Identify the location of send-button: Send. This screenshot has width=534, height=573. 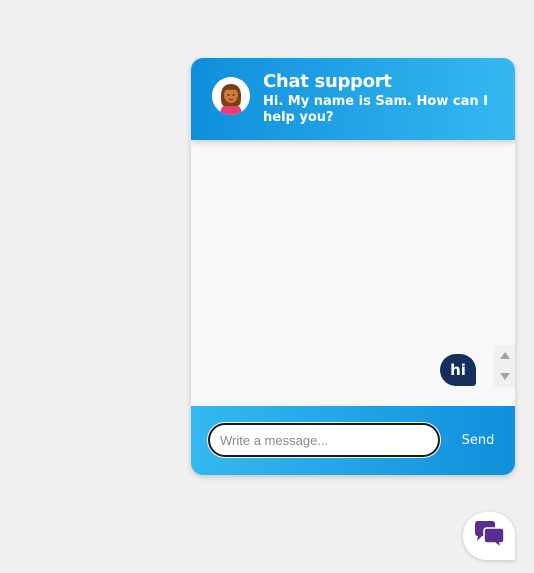
(478, 440).